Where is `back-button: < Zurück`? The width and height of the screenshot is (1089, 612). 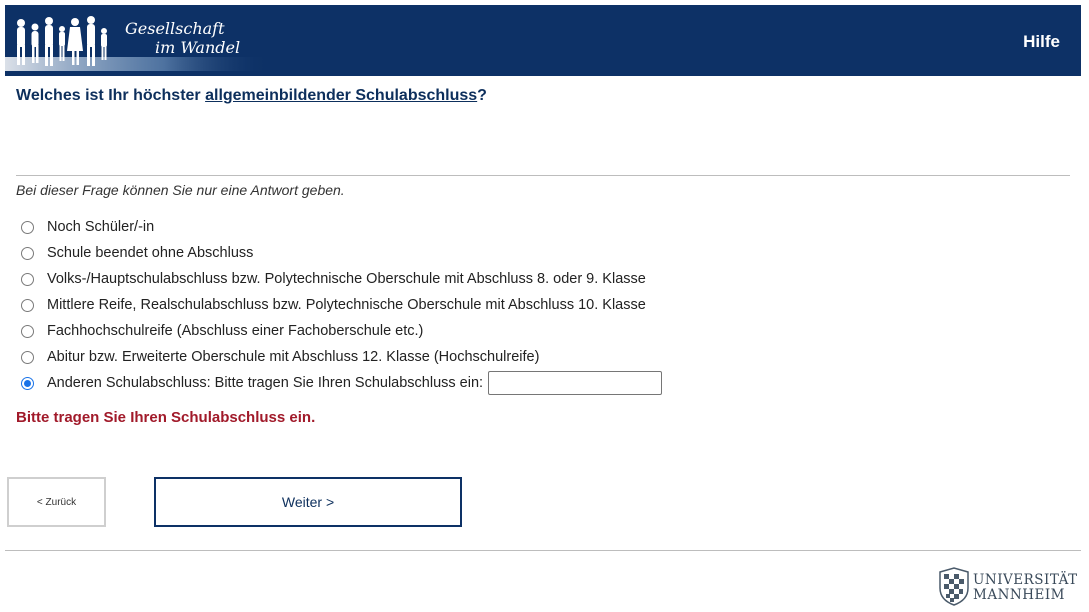 back-button: < Zurück is located at coordinates (56, 502).